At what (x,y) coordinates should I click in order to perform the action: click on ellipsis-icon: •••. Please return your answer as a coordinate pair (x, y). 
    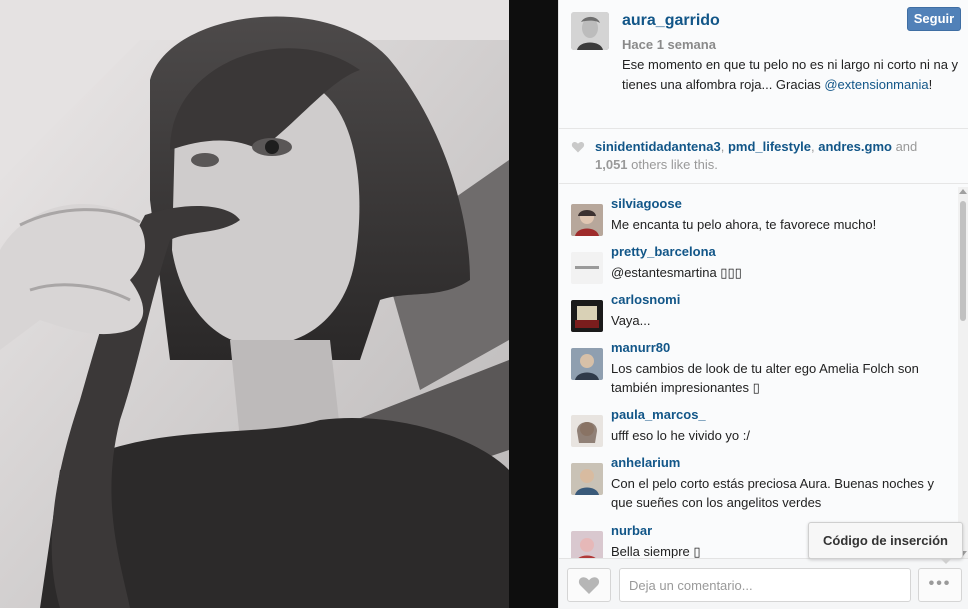
    Looking at the image, I should click on (940, 583).